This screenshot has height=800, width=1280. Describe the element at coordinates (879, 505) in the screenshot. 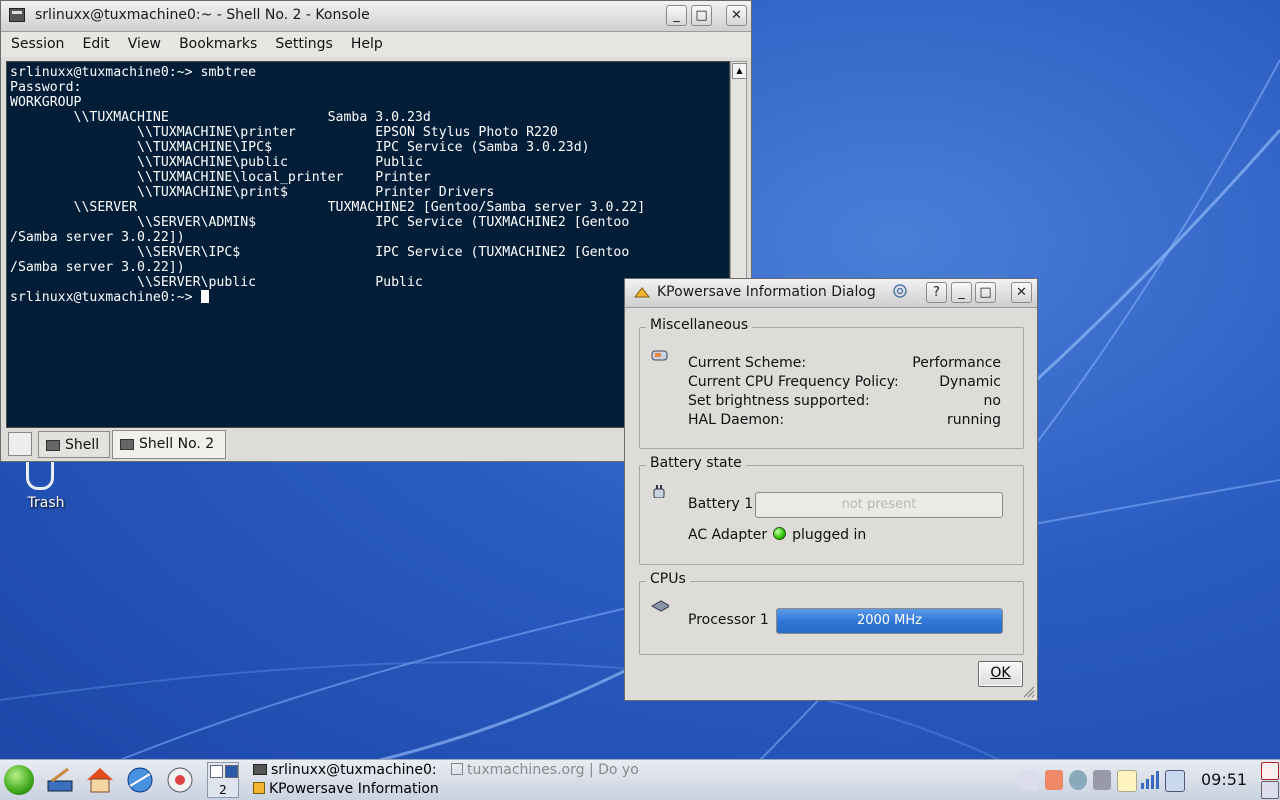

I see `battery-progress-bar: not present` at that location.